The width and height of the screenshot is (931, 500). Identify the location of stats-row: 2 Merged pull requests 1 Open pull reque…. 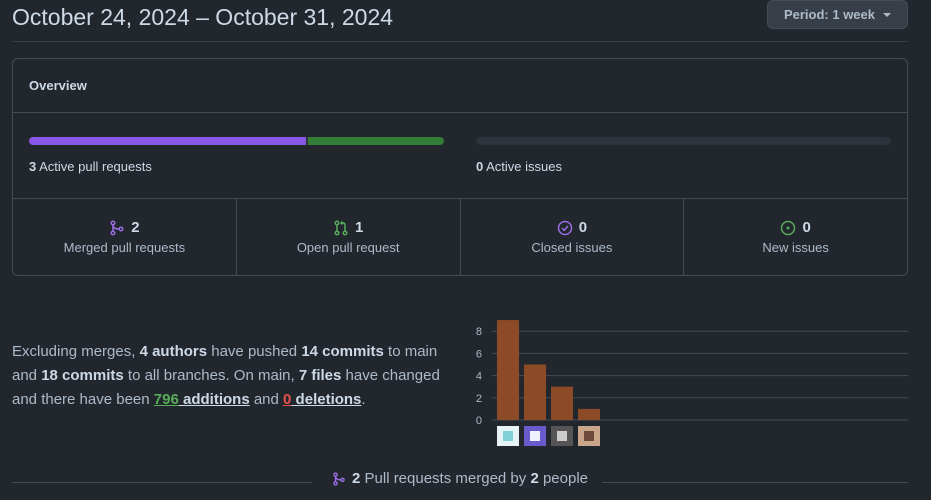
(460, 237).